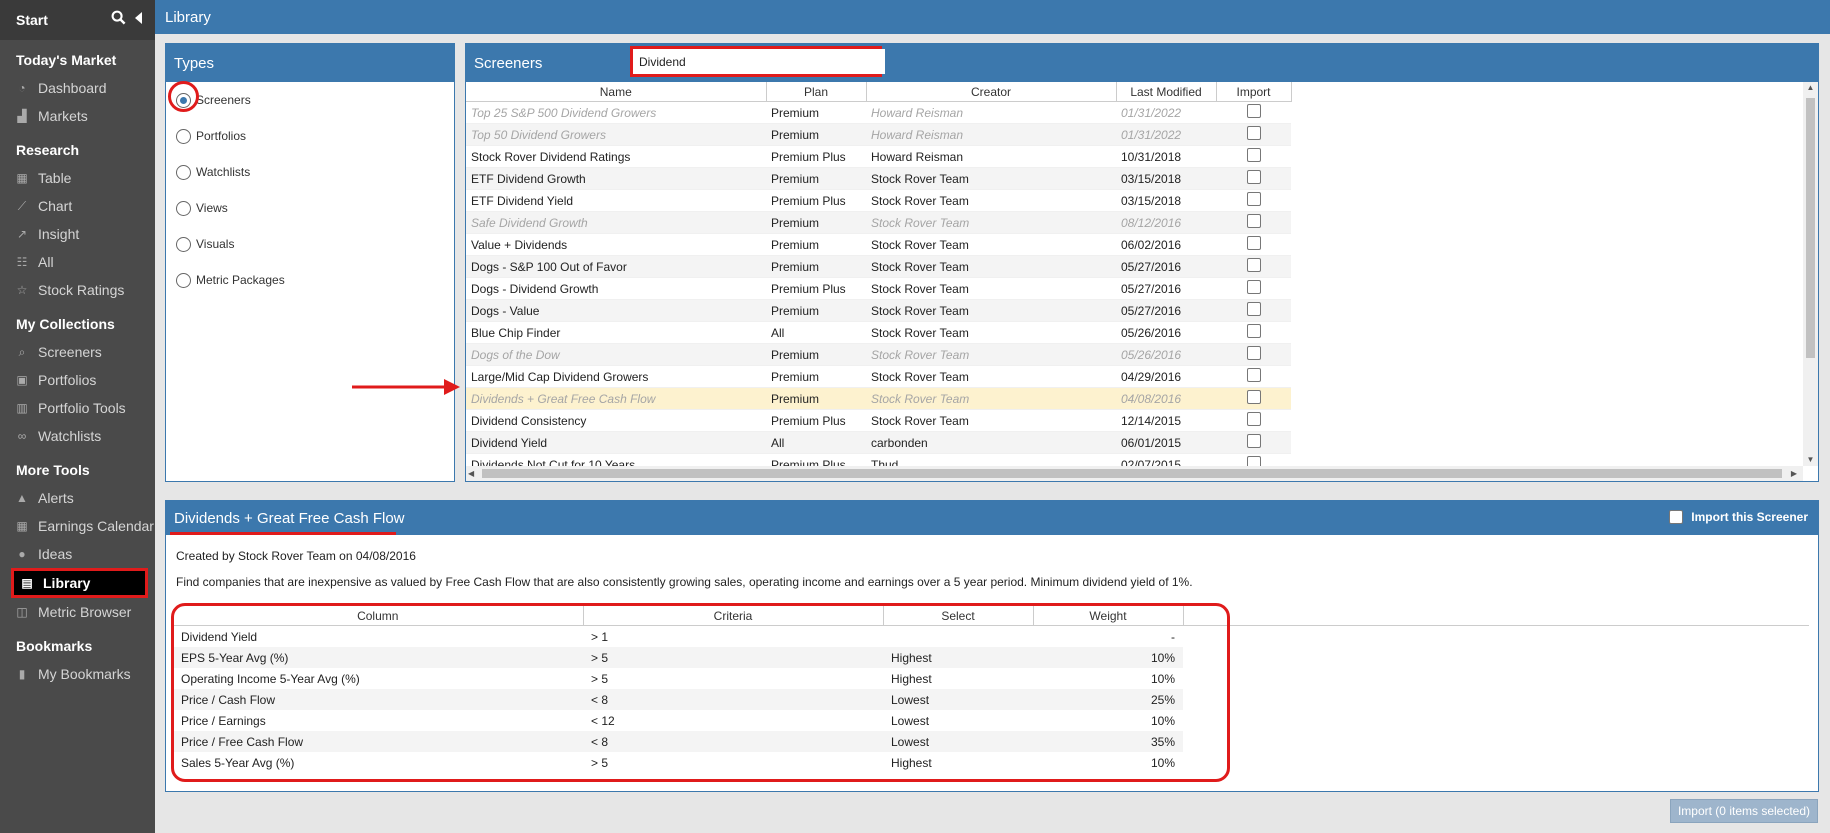 The height and width of the screenshot is (833, 1830). I want to click on scroll-up-arrow: ▲, so click(1810, 88).